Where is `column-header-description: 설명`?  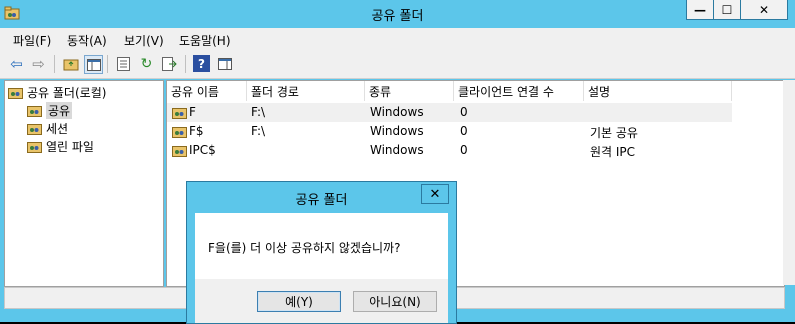
column-header-description: 설명 is located at coordinates (658, 91).